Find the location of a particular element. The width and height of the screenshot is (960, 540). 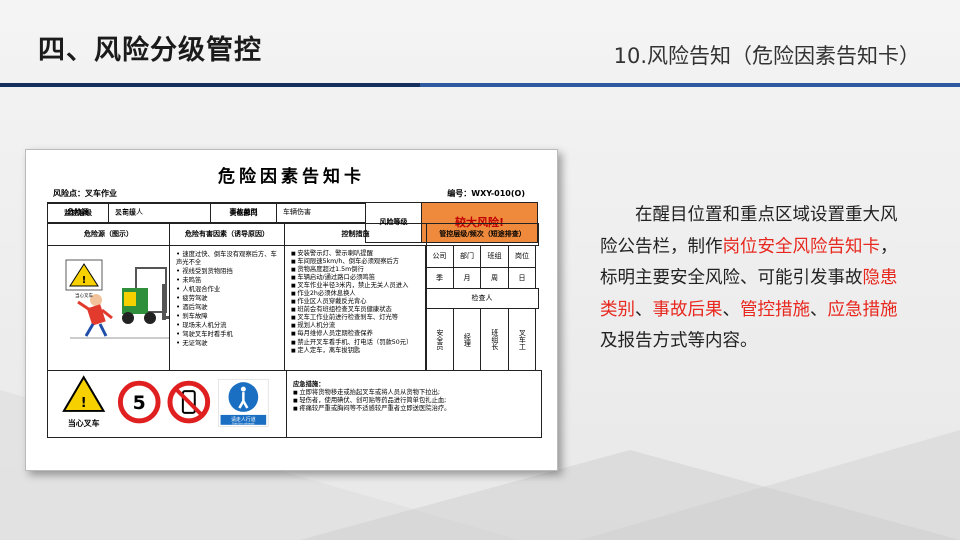

inspector-role: 叉车工 is located at coordinates (522, 340).